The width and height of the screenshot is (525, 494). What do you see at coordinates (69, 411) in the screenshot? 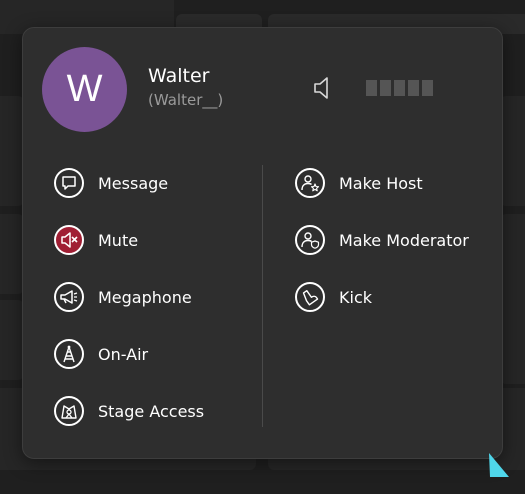
I see `stage-icon` at bounding box center [69, 411].